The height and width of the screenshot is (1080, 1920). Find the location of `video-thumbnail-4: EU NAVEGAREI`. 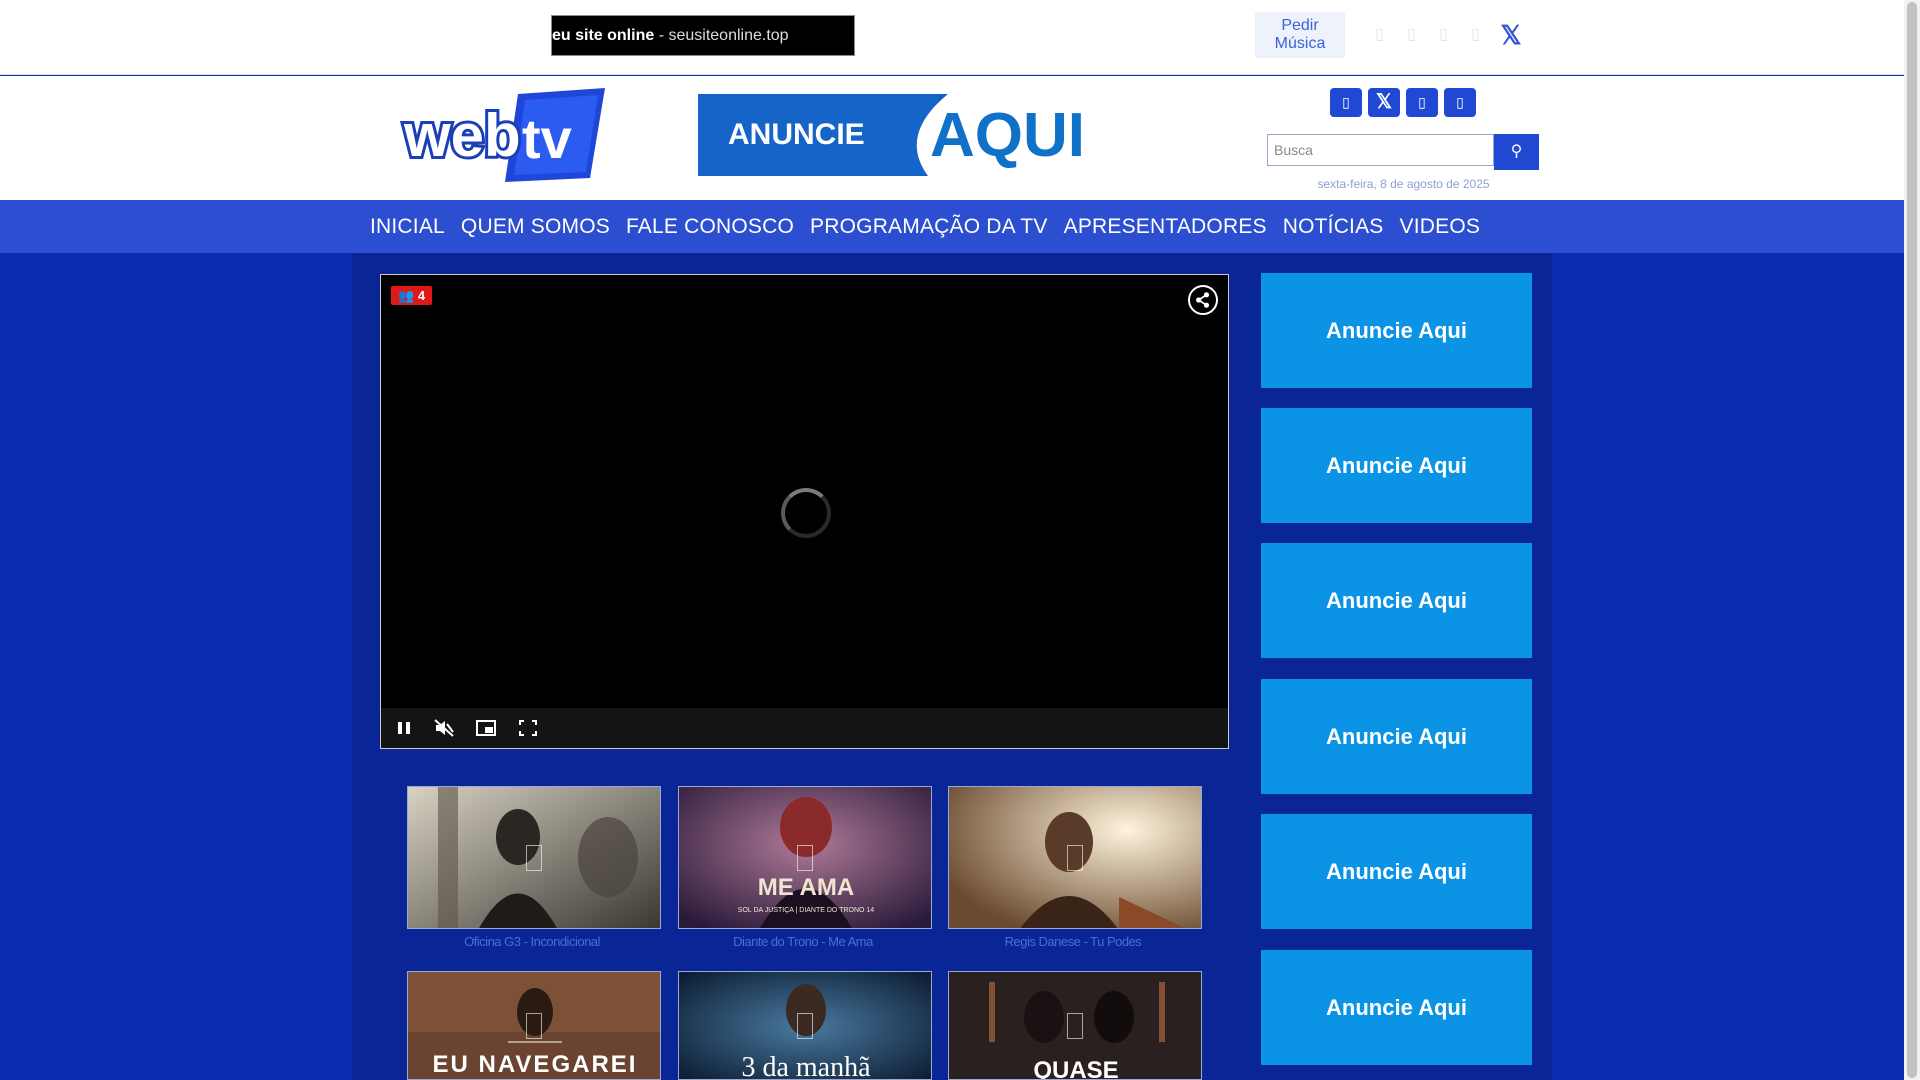

video-thumbnail-4: EU NAVEGAREI is located at coordinates (534, 1025).